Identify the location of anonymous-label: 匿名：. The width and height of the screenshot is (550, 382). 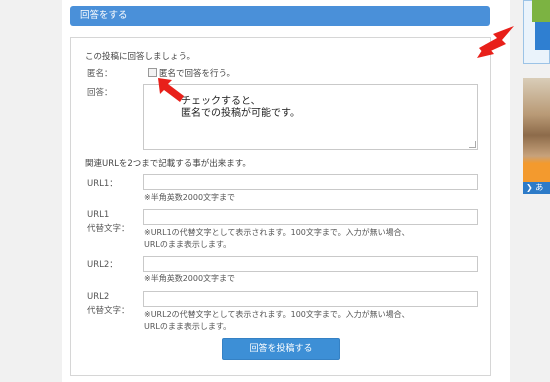
(100, 74).